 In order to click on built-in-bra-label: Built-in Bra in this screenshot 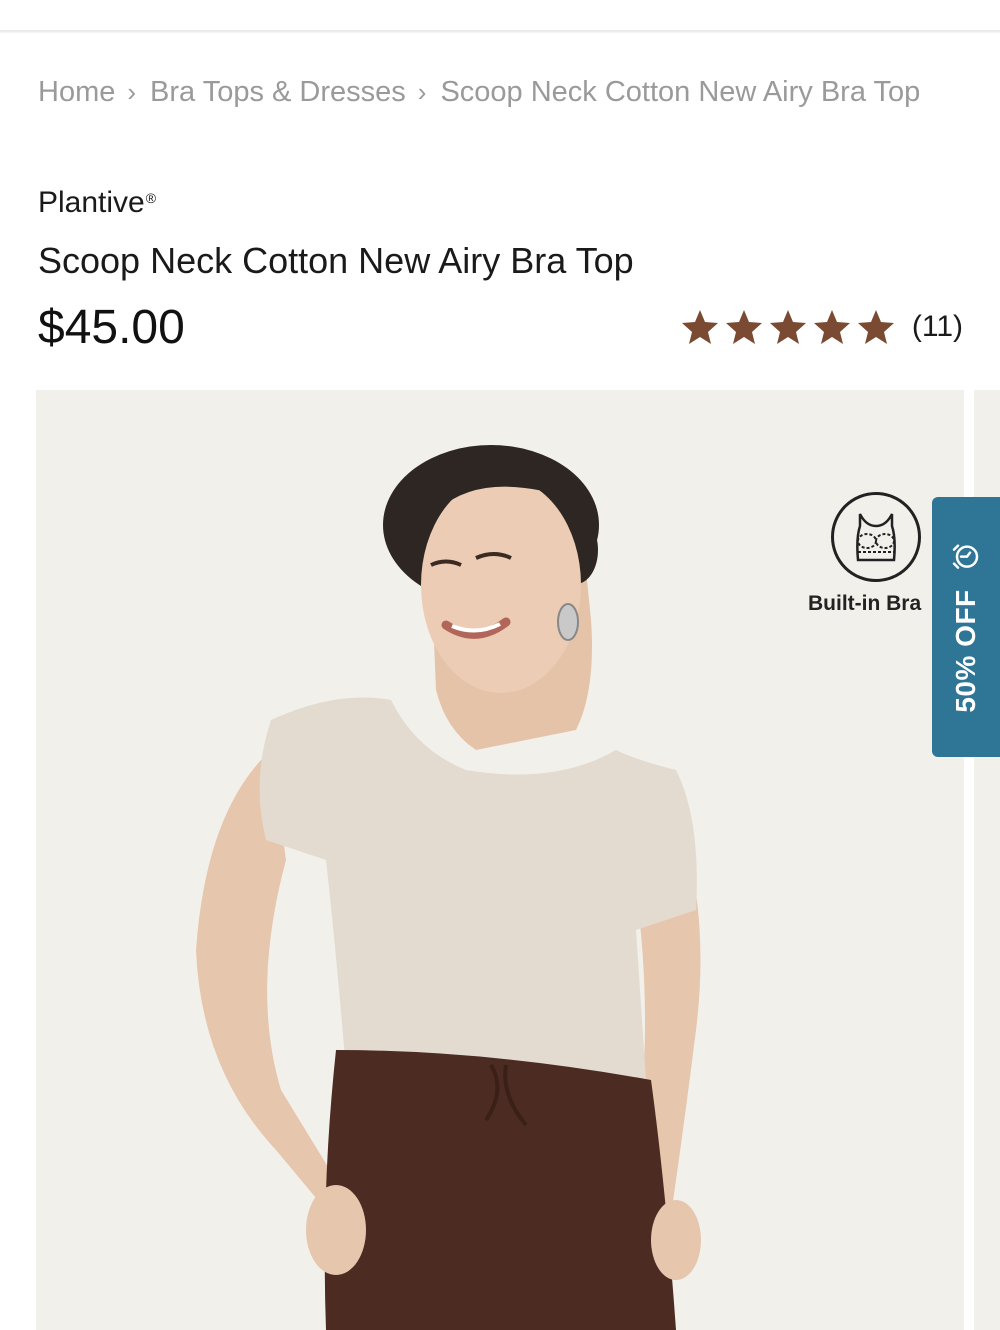, I will do `click(865, 603)`.